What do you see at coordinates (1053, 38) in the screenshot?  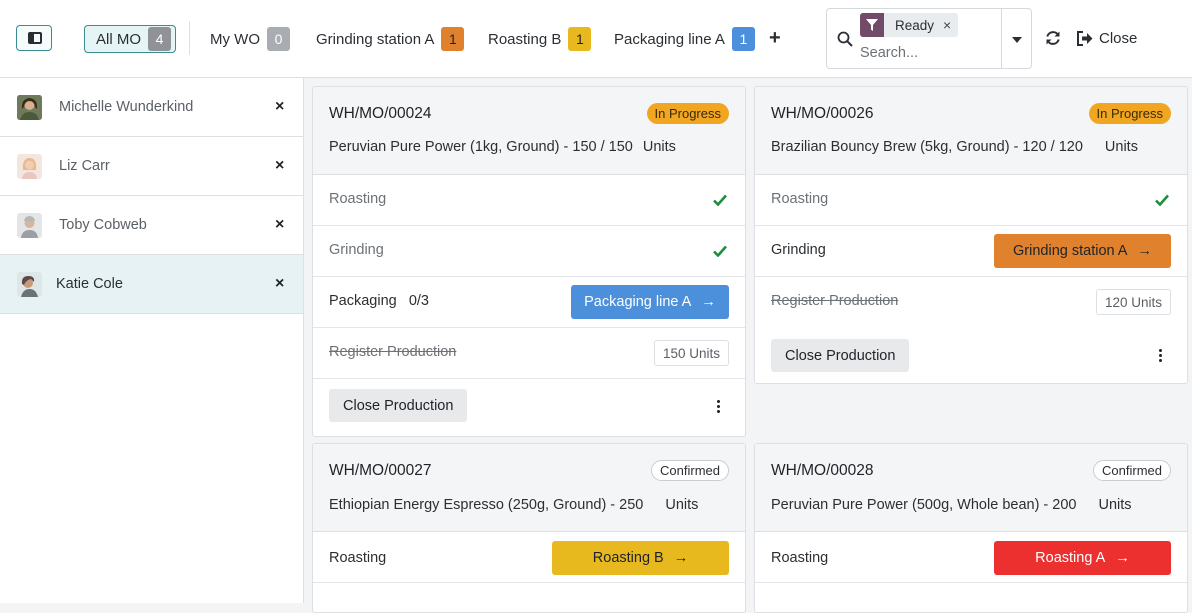 I see `refresh-icon` at bounding box center [1053, 38].